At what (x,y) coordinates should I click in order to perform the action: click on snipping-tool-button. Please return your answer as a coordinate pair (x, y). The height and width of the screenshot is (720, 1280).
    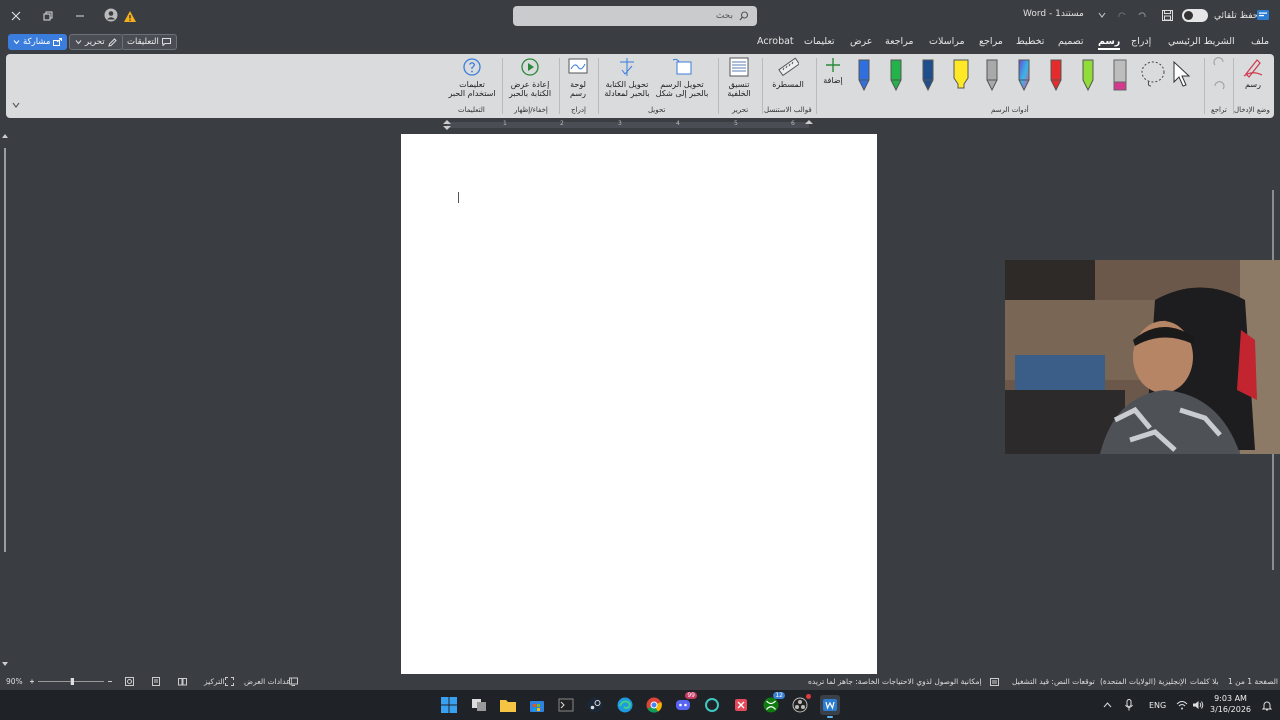
    Looking at the image, I should click on (741, 705).